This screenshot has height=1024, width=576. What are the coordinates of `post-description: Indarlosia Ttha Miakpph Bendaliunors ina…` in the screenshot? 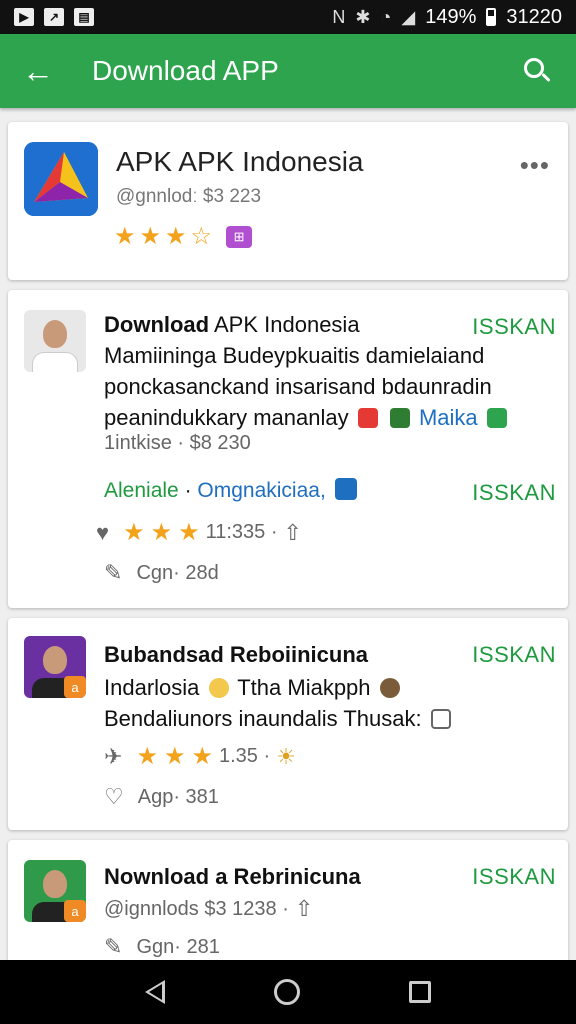 It's located at (324, 703).